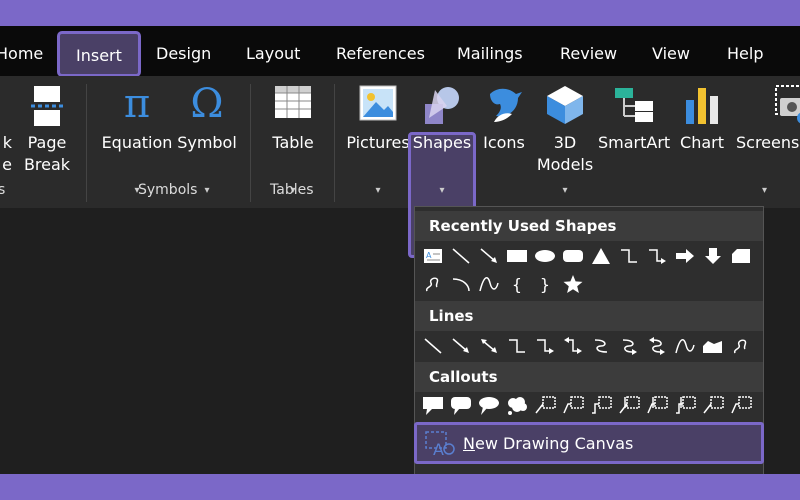  What do you see at coordinates (573, 346) in the screenshot?
I see `elbow-double-arrow-icon` at bounding box center [573, 346].